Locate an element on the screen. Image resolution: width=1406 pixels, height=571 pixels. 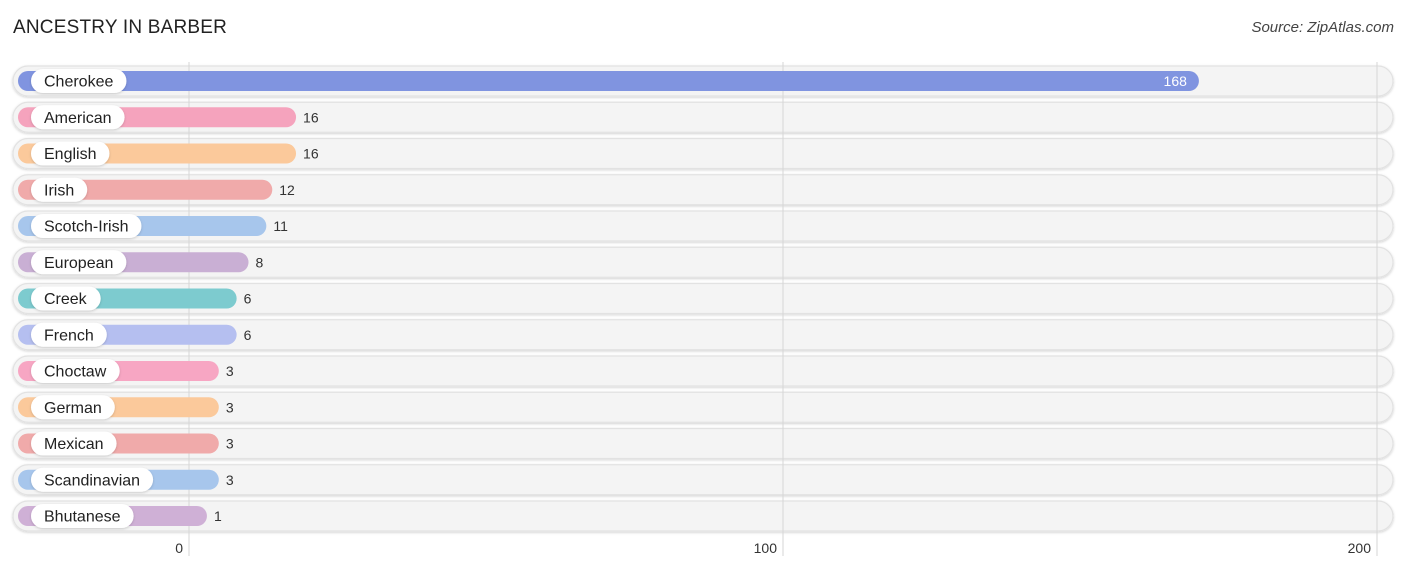
x-tick-label: 0 is located at coordinates (179, 548).